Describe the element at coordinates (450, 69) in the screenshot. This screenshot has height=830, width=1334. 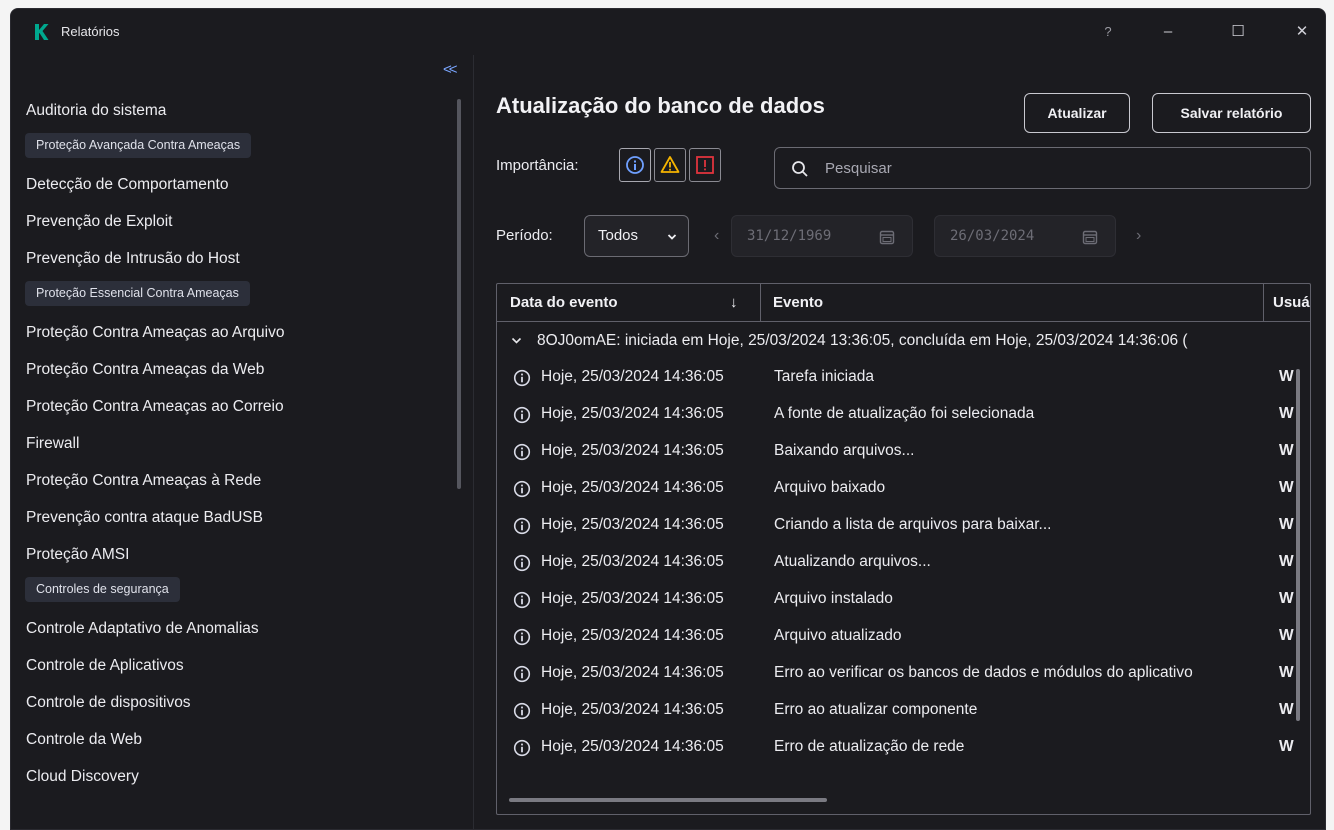
I see `collapse-sidebar-button: <<` at that location.